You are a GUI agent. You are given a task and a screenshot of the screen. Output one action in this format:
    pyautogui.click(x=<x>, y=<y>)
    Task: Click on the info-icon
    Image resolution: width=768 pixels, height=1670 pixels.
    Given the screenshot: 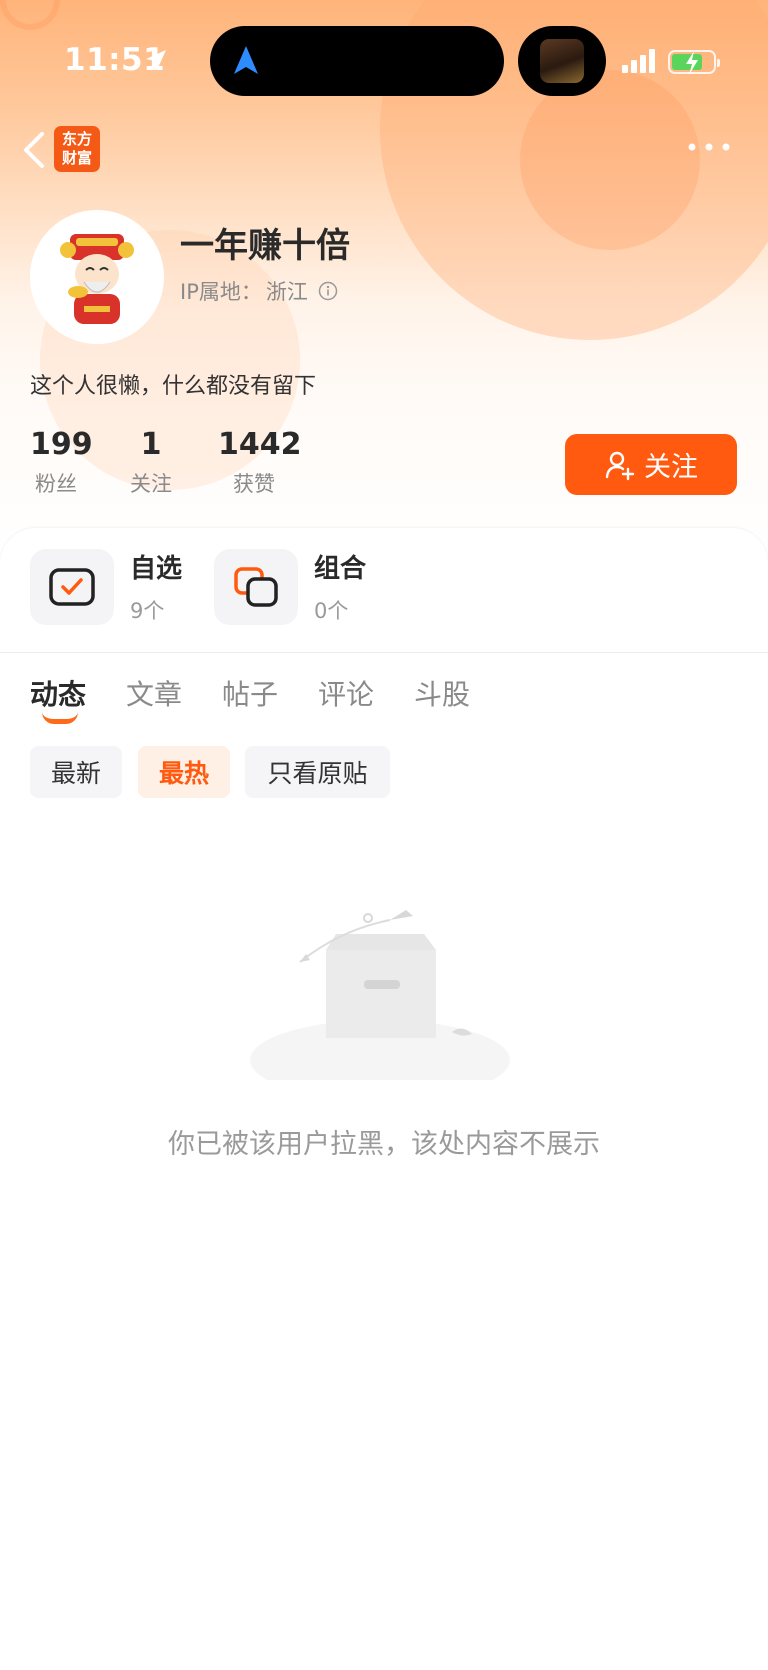 What is the action you would take?
    pyautogui.click(x=328, y=291)
    